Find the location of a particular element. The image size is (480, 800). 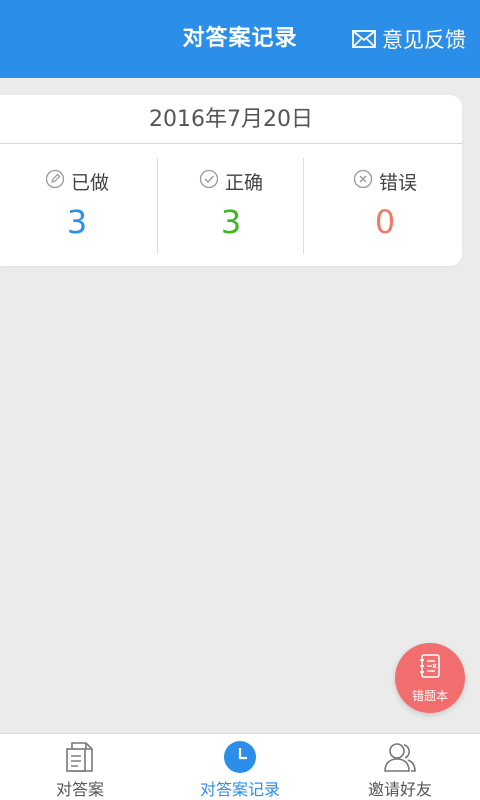

tab-answer-records: 对答案记录 is located at coordinates (240, 767).